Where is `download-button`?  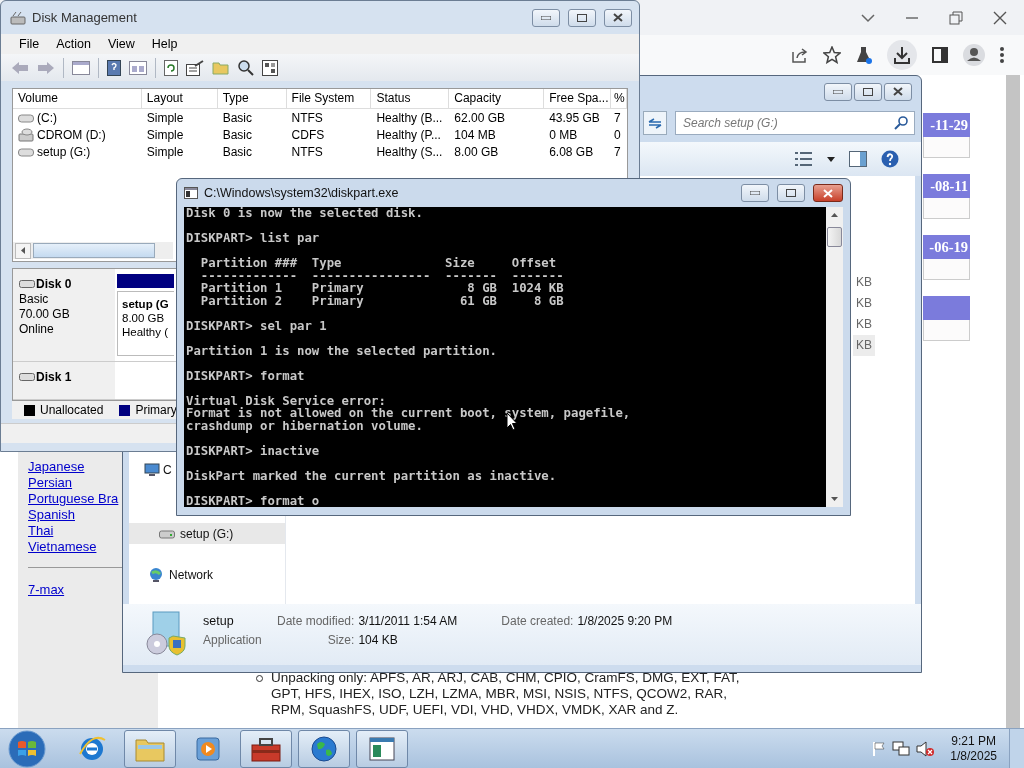 download-button is located at coordinates (902, 55).